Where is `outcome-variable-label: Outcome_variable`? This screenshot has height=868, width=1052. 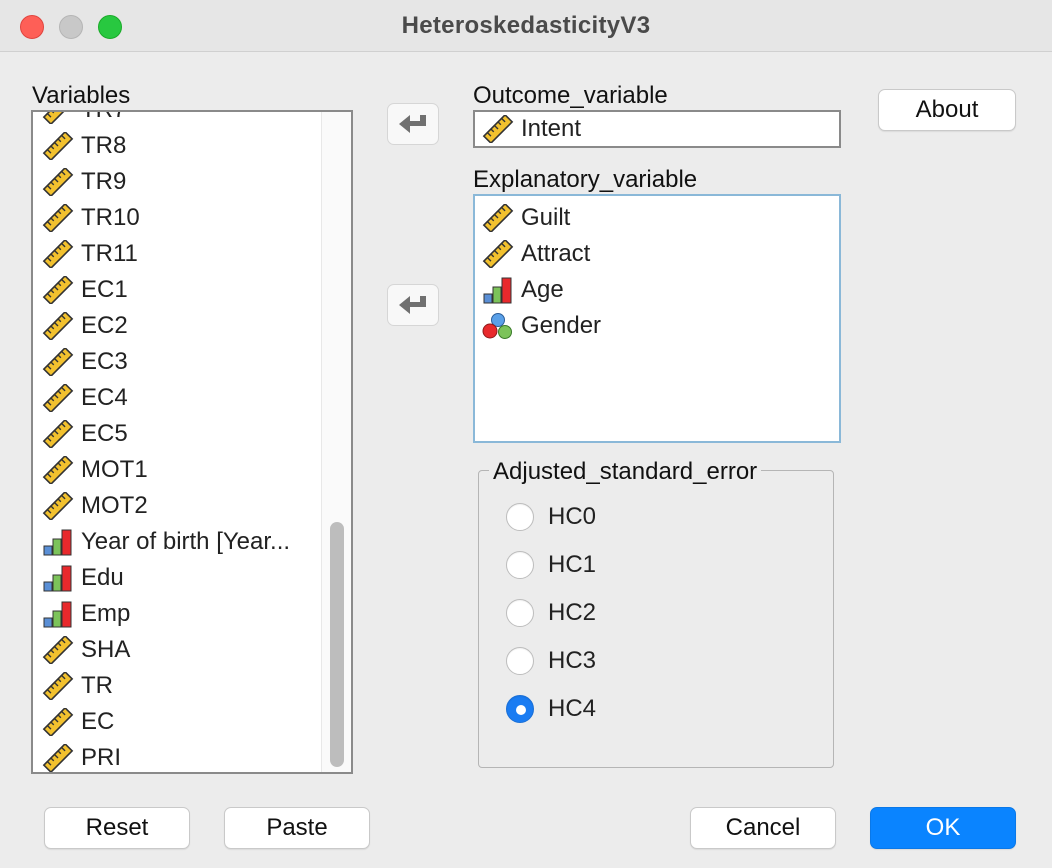
outcome-variable-label: Outcome_variable is located at coordinates (570, 95).